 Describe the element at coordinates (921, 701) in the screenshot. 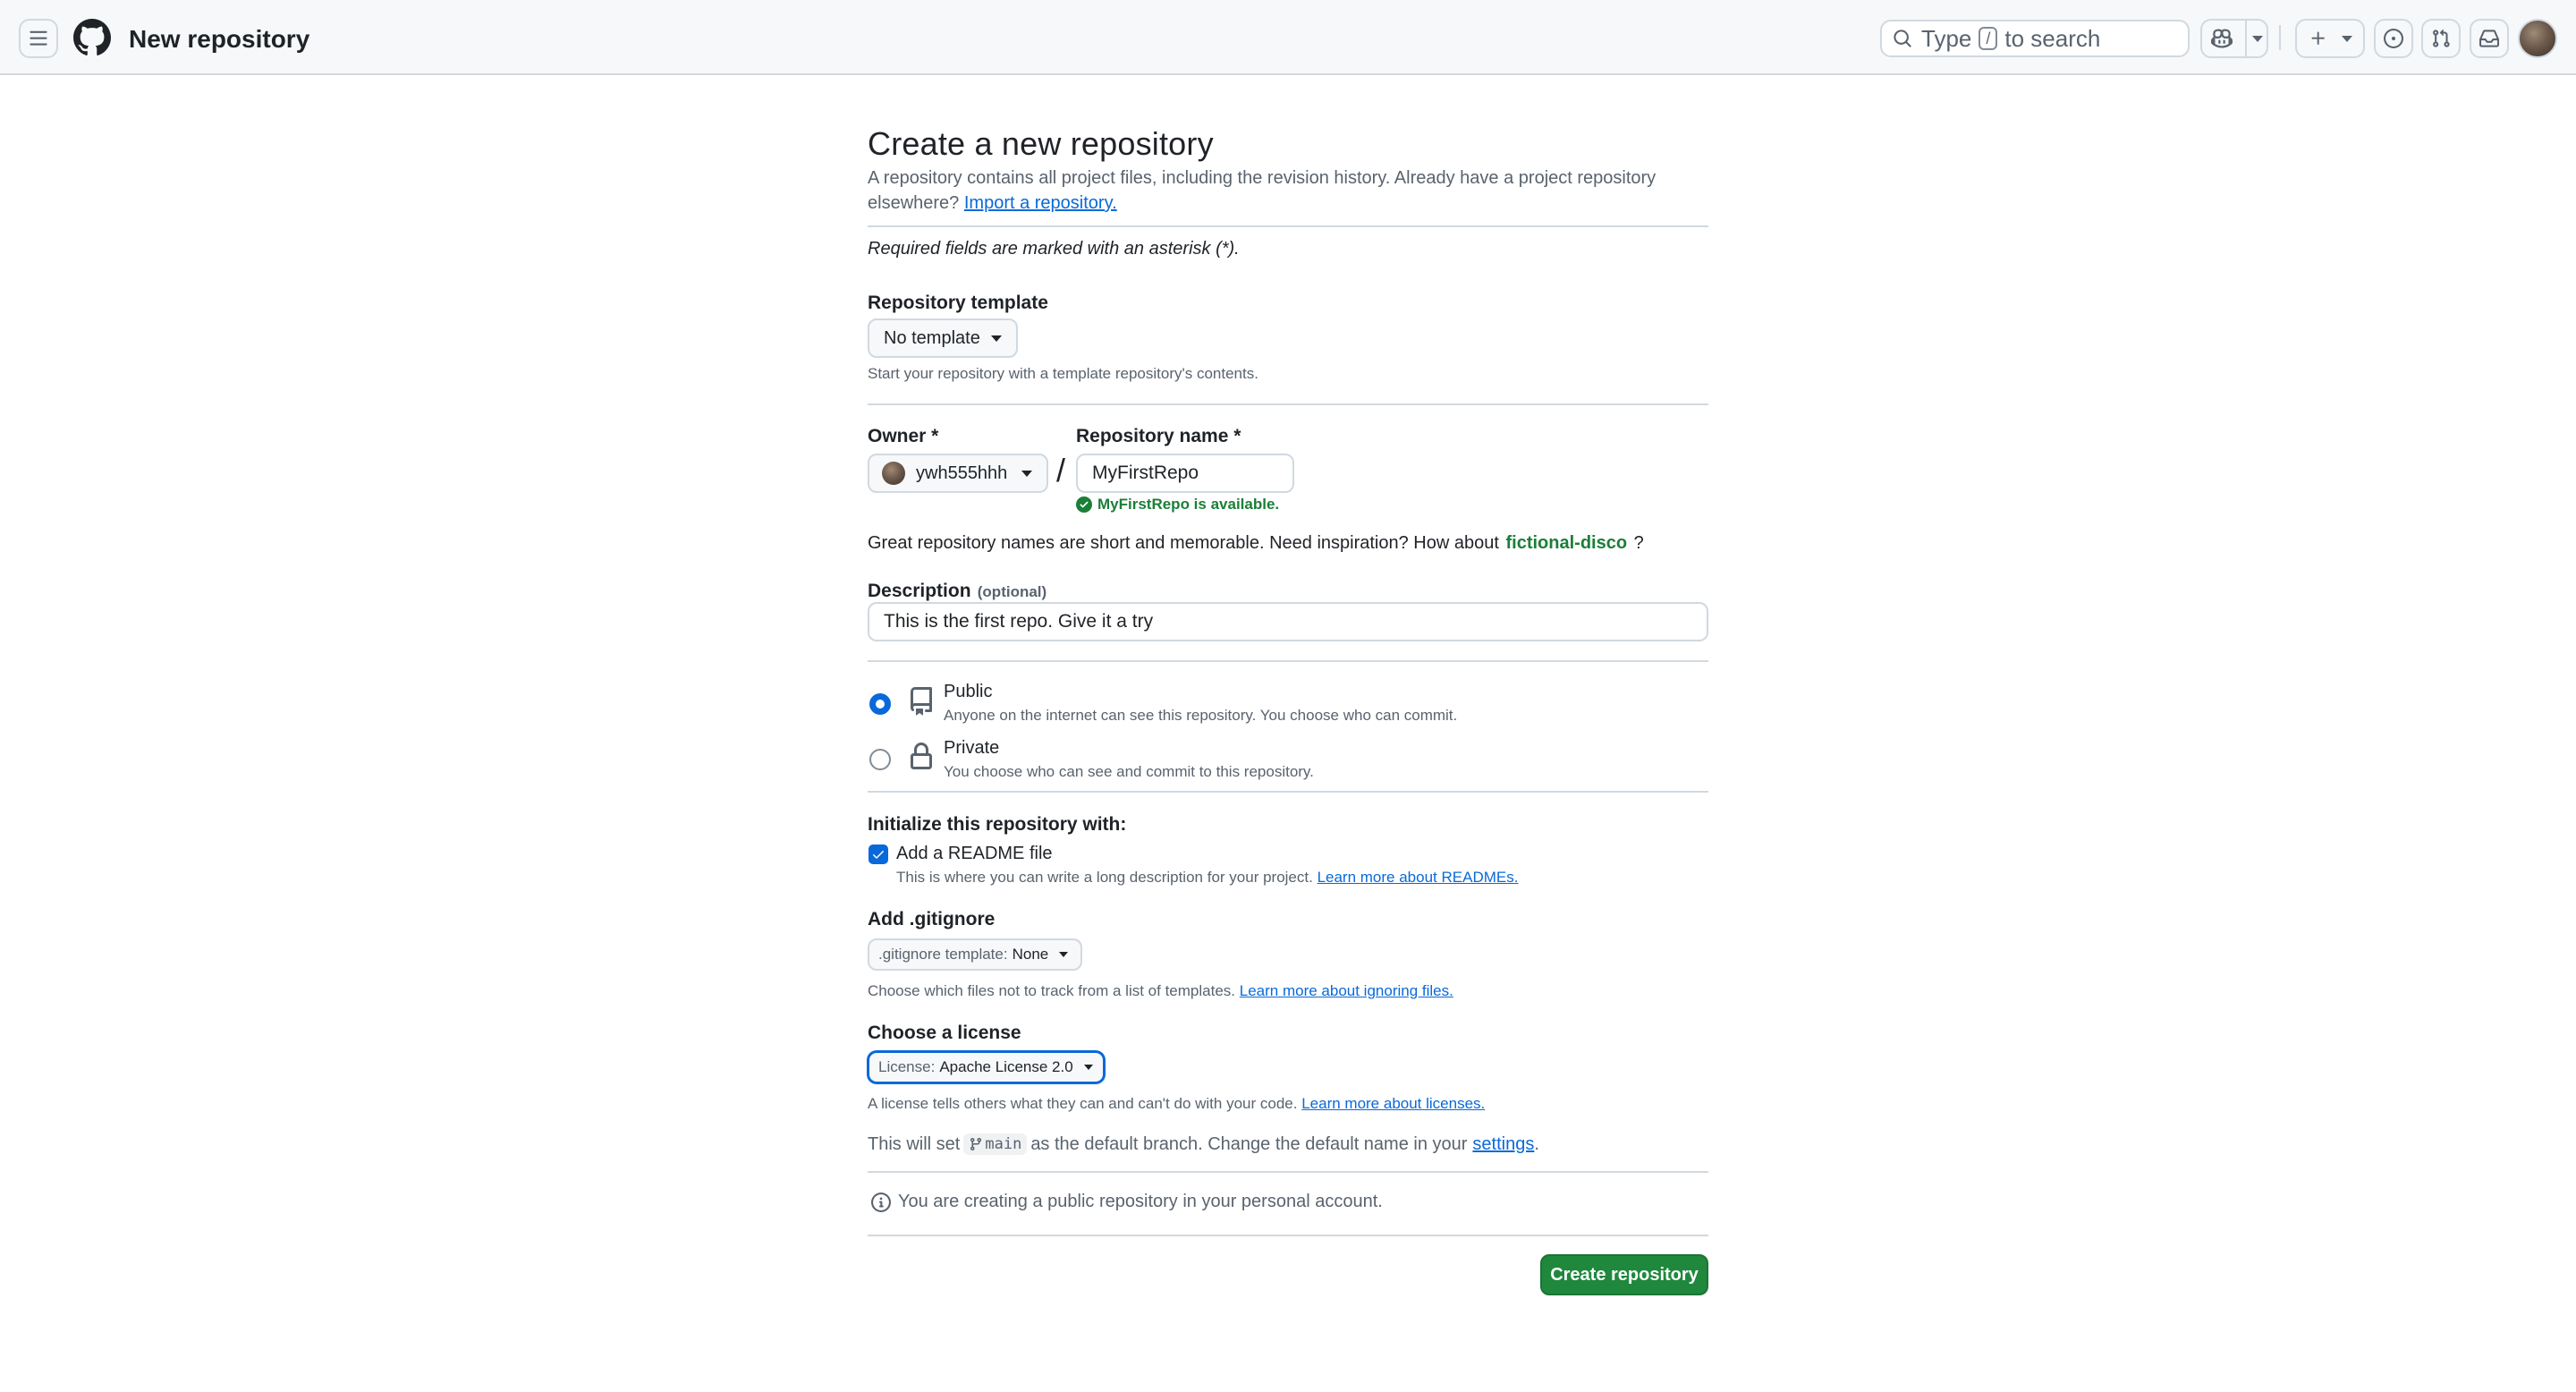

I see `repo-icon` at that location.